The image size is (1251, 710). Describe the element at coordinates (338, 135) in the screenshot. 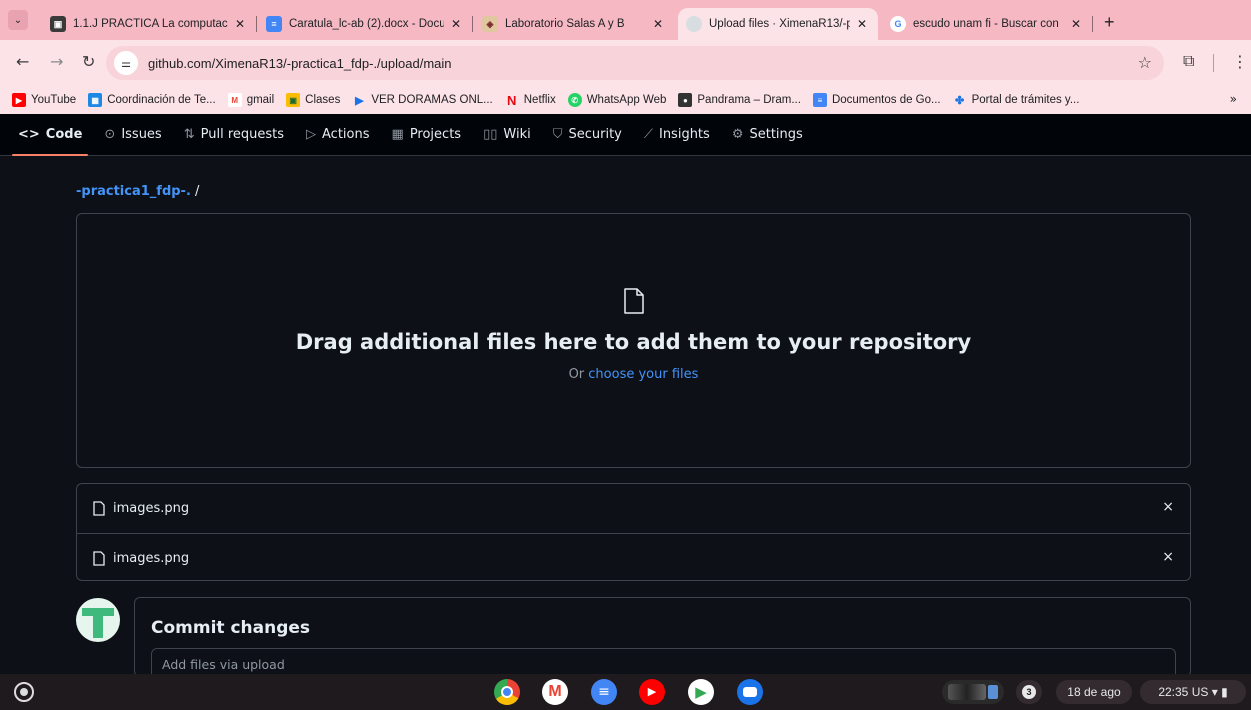

I see `tab-actions: ▷ Actions` at that location.